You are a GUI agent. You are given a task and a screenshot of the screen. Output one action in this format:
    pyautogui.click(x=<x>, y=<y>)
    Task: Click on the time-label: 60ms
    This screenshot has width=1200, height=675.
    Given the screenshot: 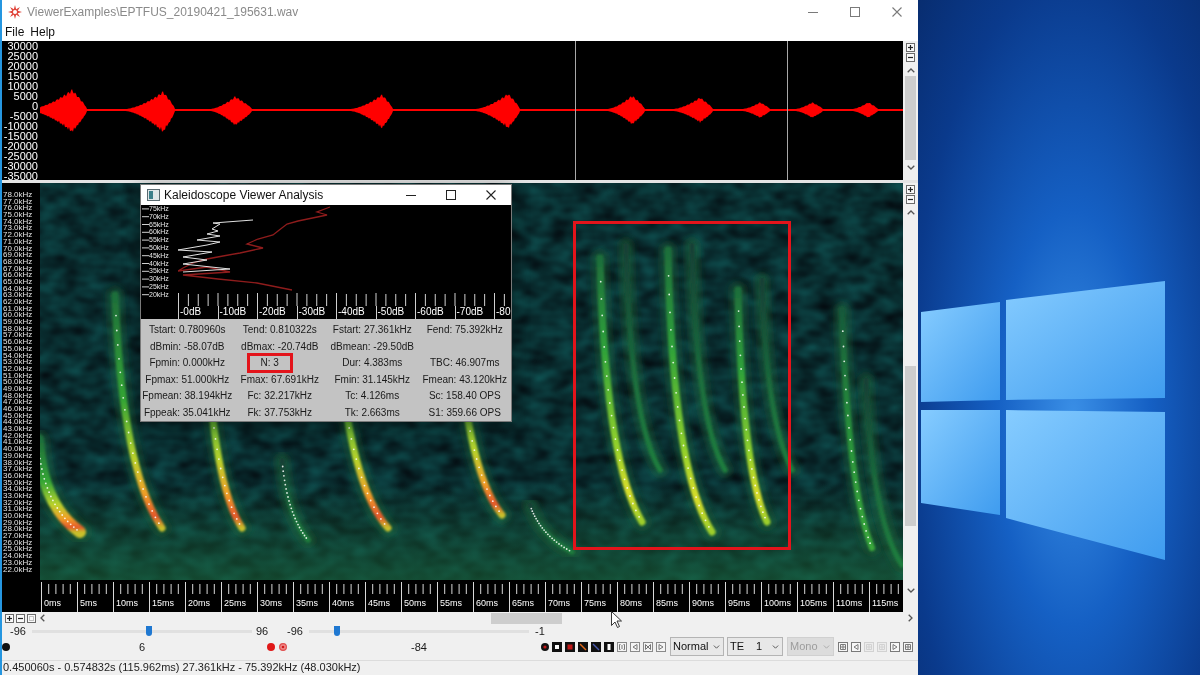 What is the action you would take?
    pyautogui.click(x=487, y=603)
    